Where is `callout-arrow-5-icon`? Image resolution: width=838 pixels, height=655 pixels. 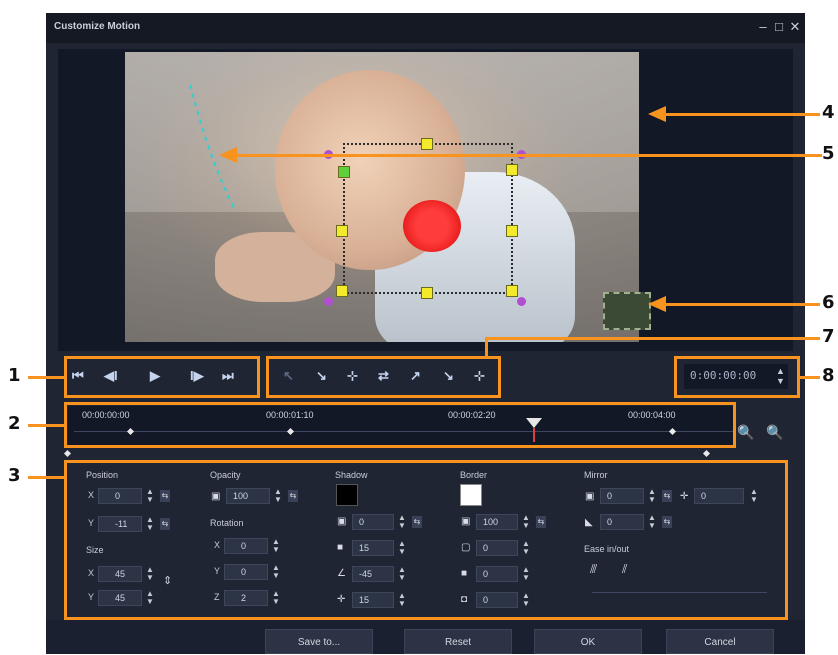 callout-arrow-5-icon is located at coordinates (228, 155).